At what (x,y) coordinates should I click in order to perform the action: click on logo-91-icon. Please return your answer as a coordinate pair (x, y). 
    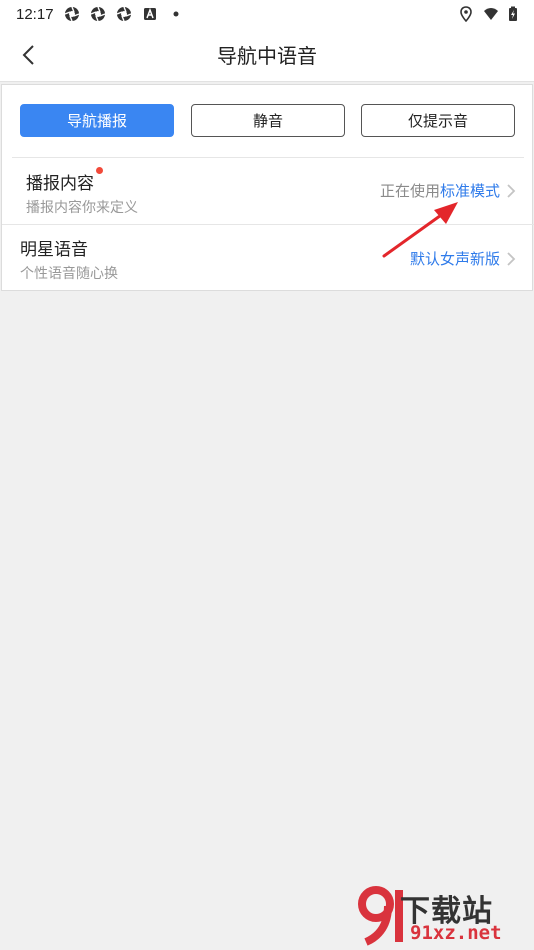
    Looking at the image, I should click on (380, 916).